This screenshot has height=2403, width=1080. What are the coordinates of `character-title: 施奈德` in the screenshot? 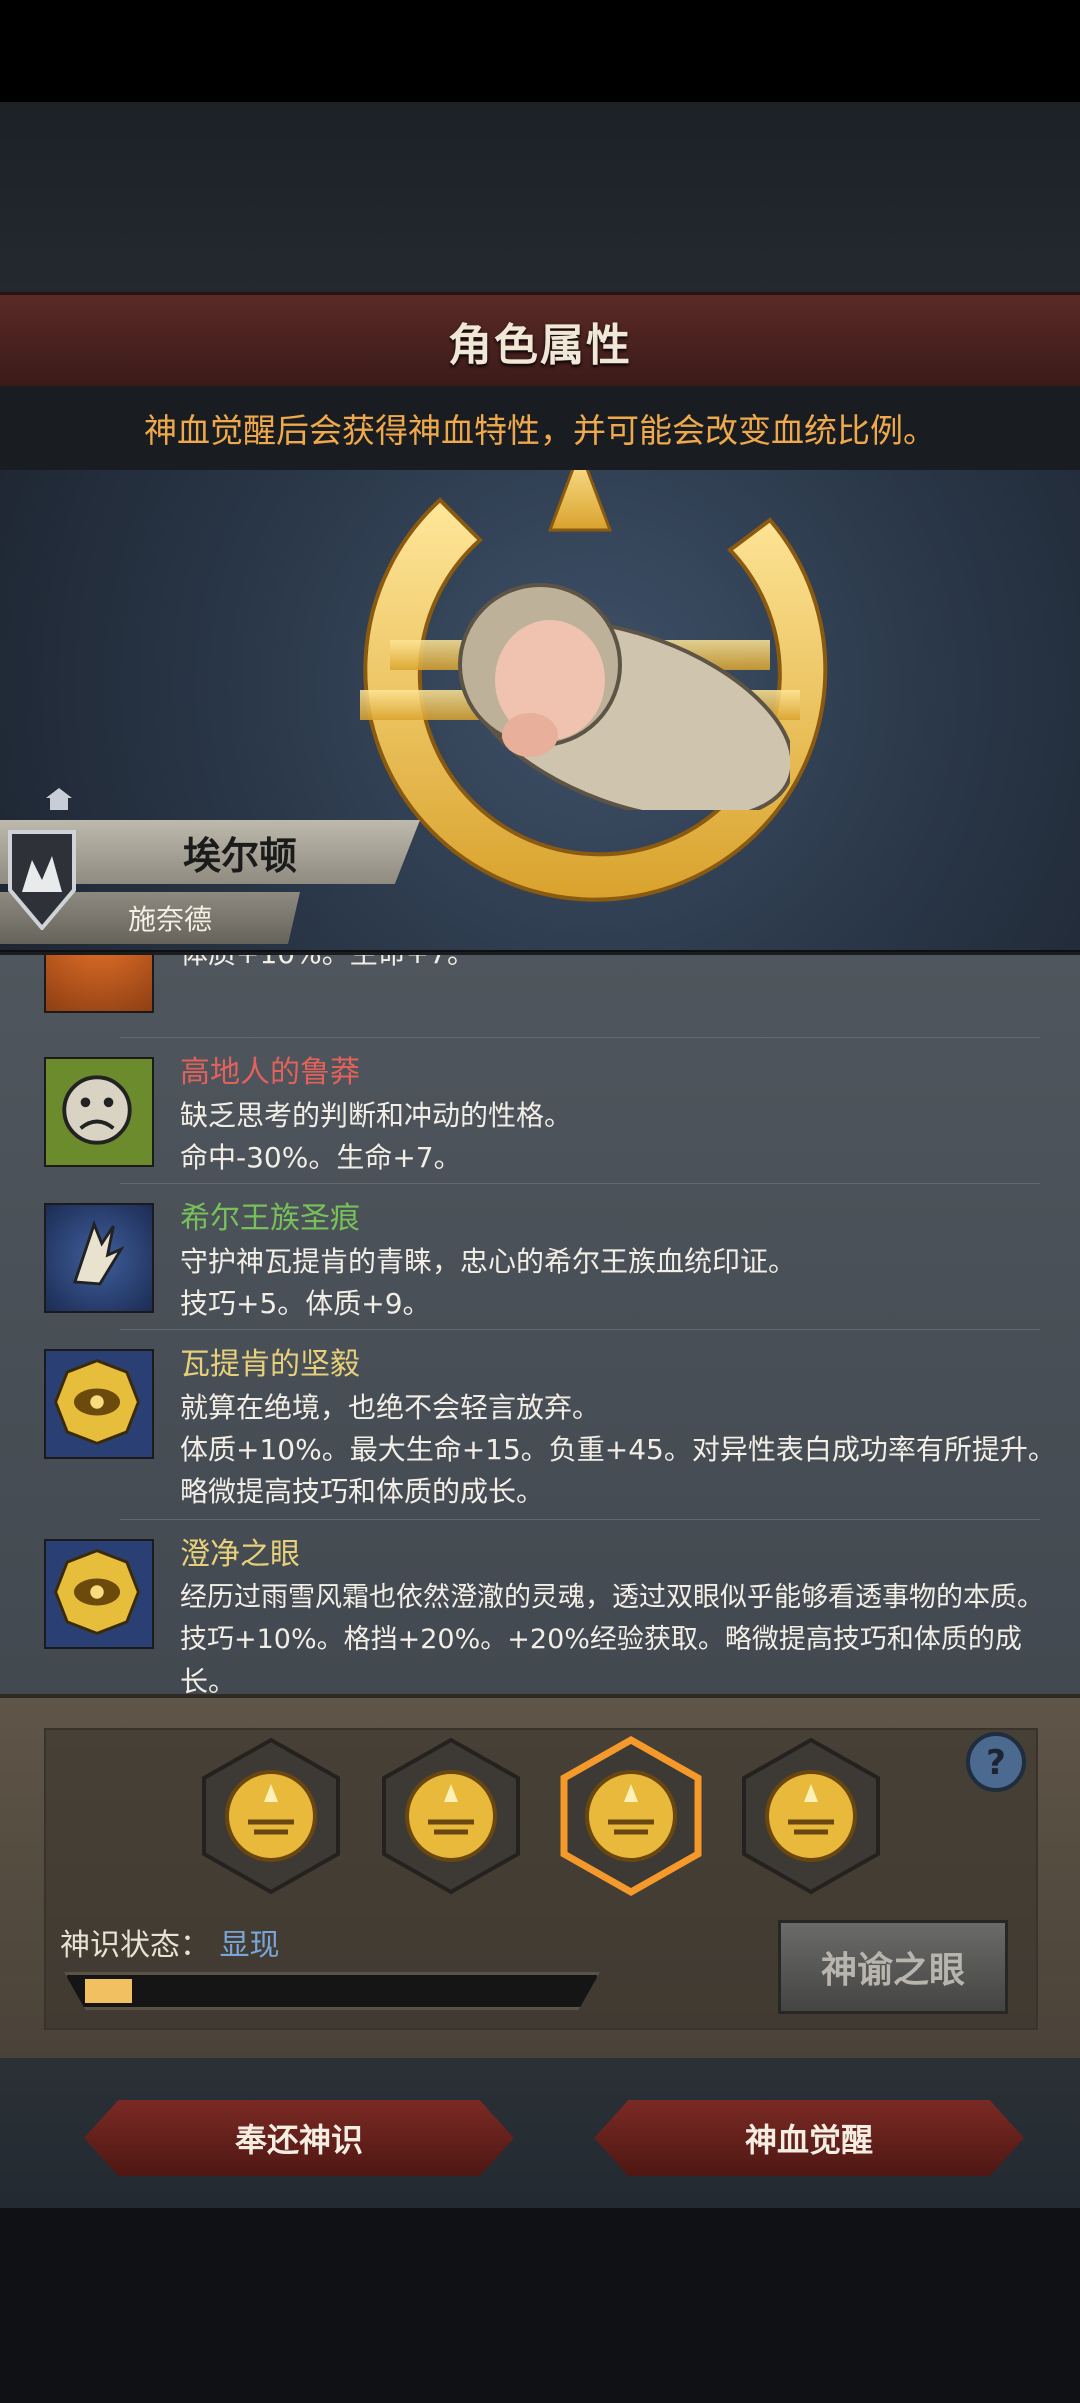 It's located at (169, 919).